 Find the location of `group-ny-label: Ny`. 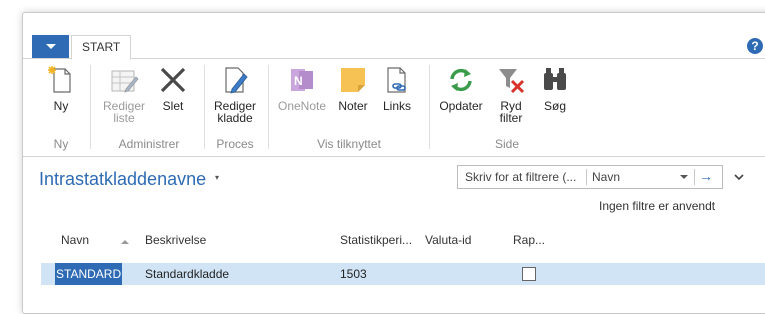

group-ny-label: Ny is located at coordinates (61, 144).